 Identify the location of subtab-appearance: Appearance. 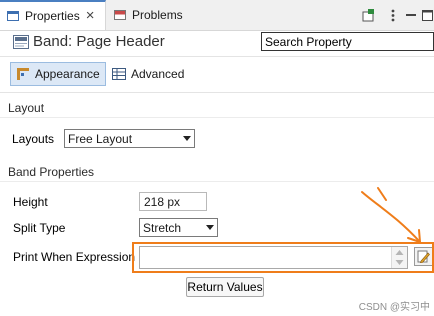
(58, 74).